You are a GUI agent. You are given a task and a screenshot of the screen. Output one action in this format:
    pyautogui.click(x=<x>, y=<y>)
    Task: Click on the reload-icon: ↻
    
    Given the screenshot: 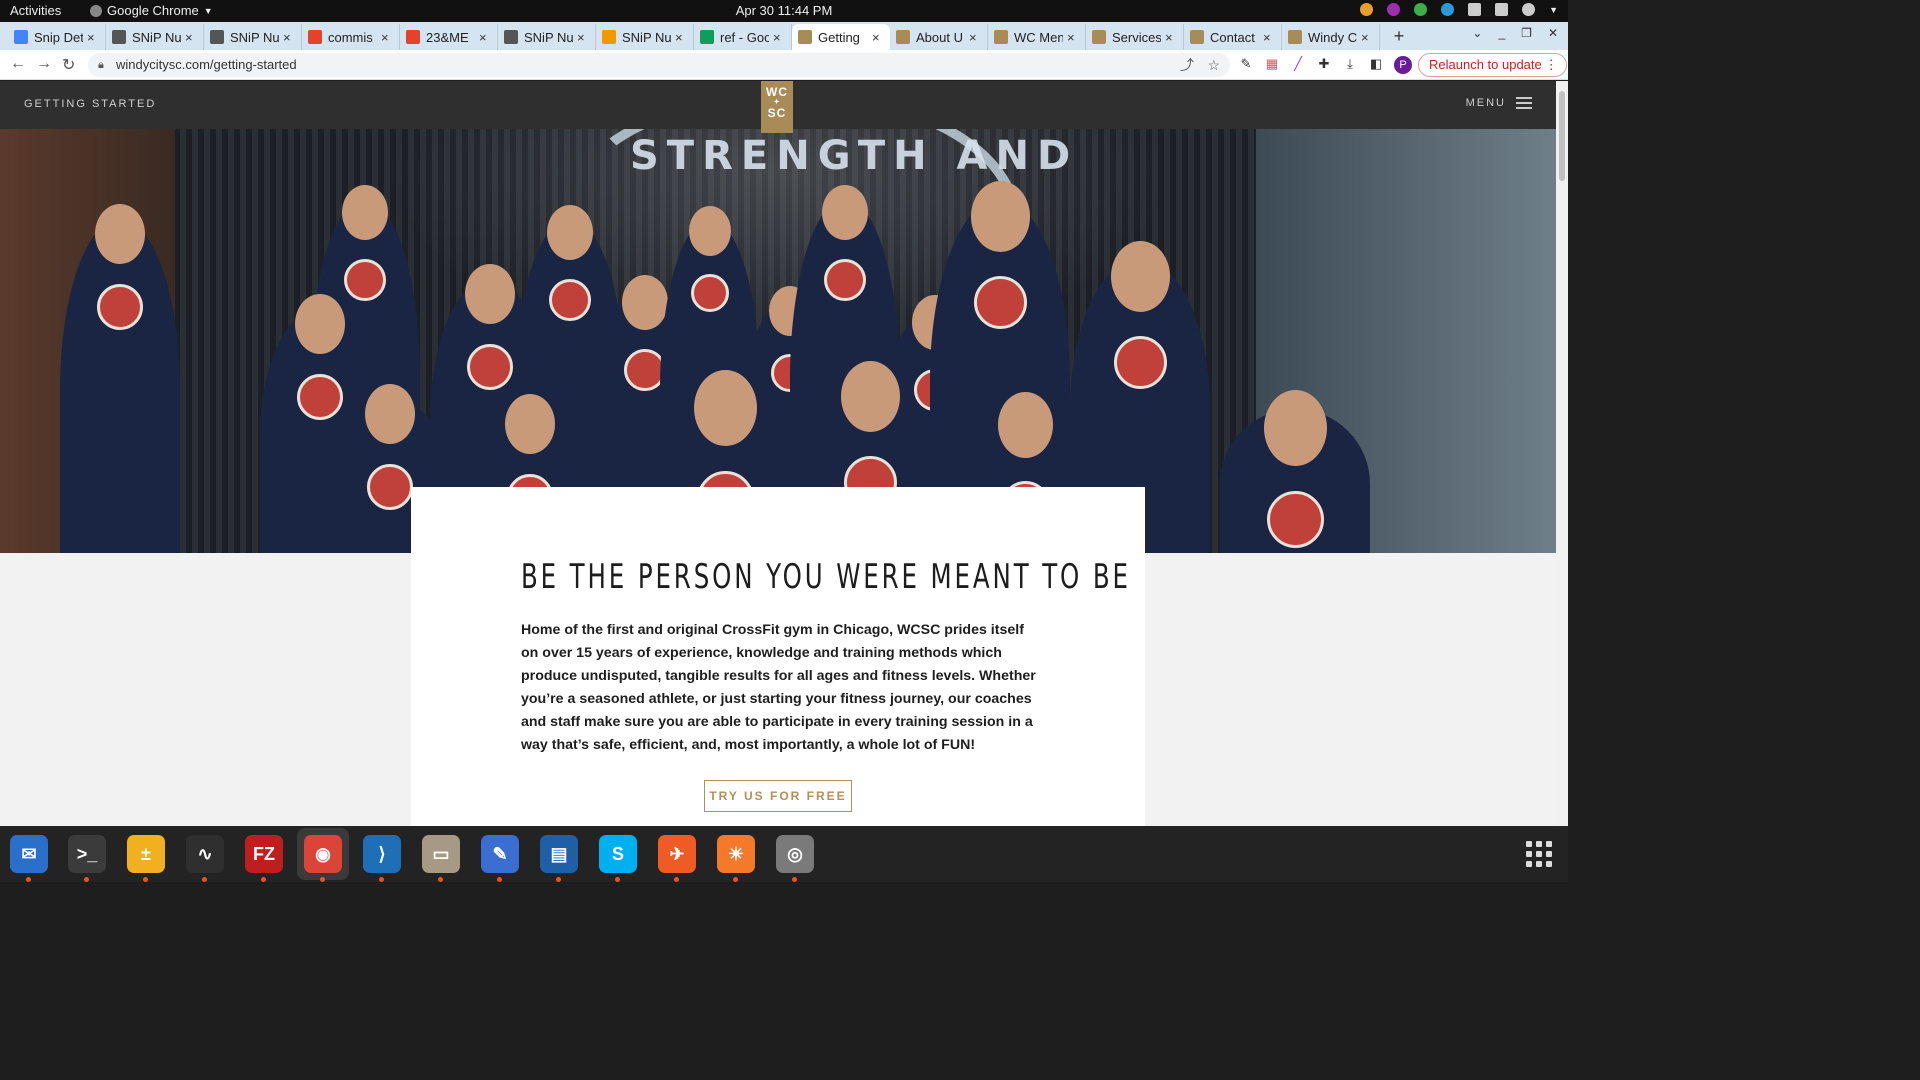 What is the action you would take?
    pyautogui.click(x=68, y=65)
    